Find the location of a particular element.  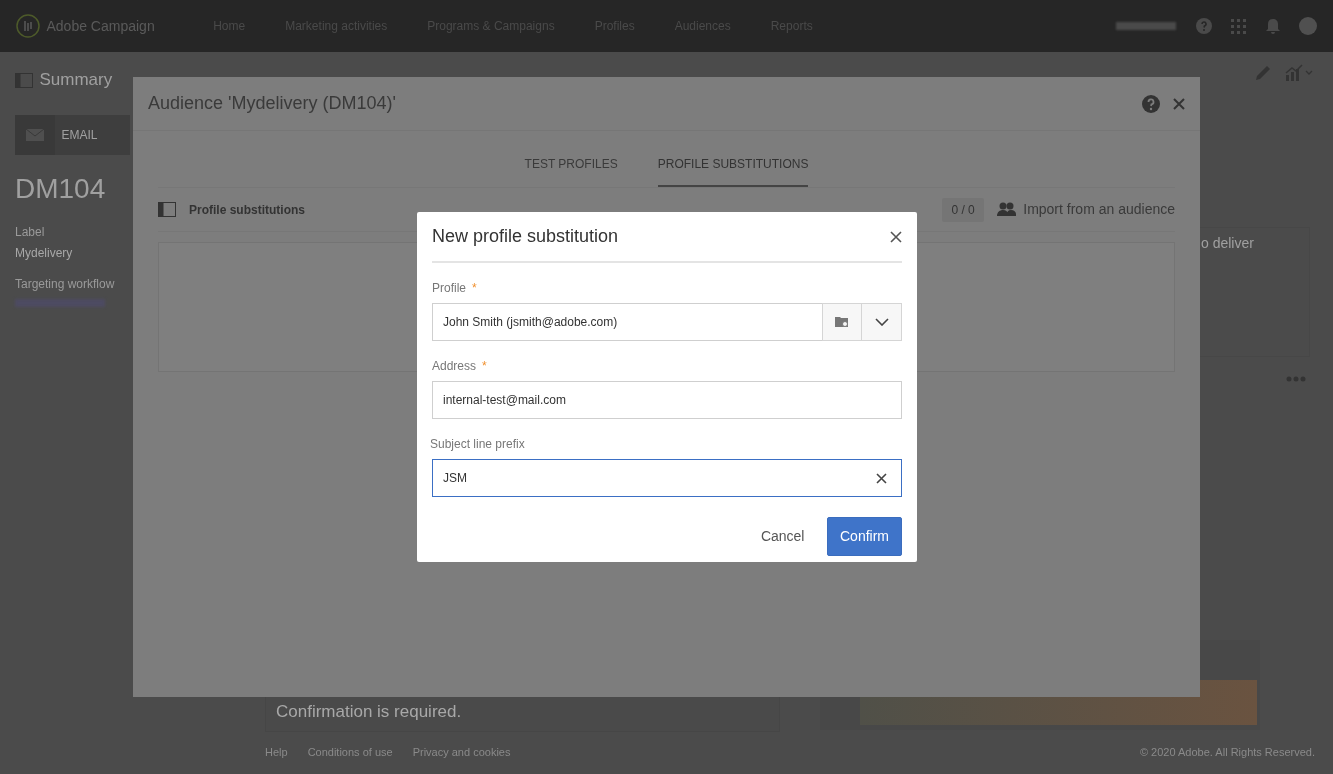

chevron-down-icon is located at coordinates (881, 322).